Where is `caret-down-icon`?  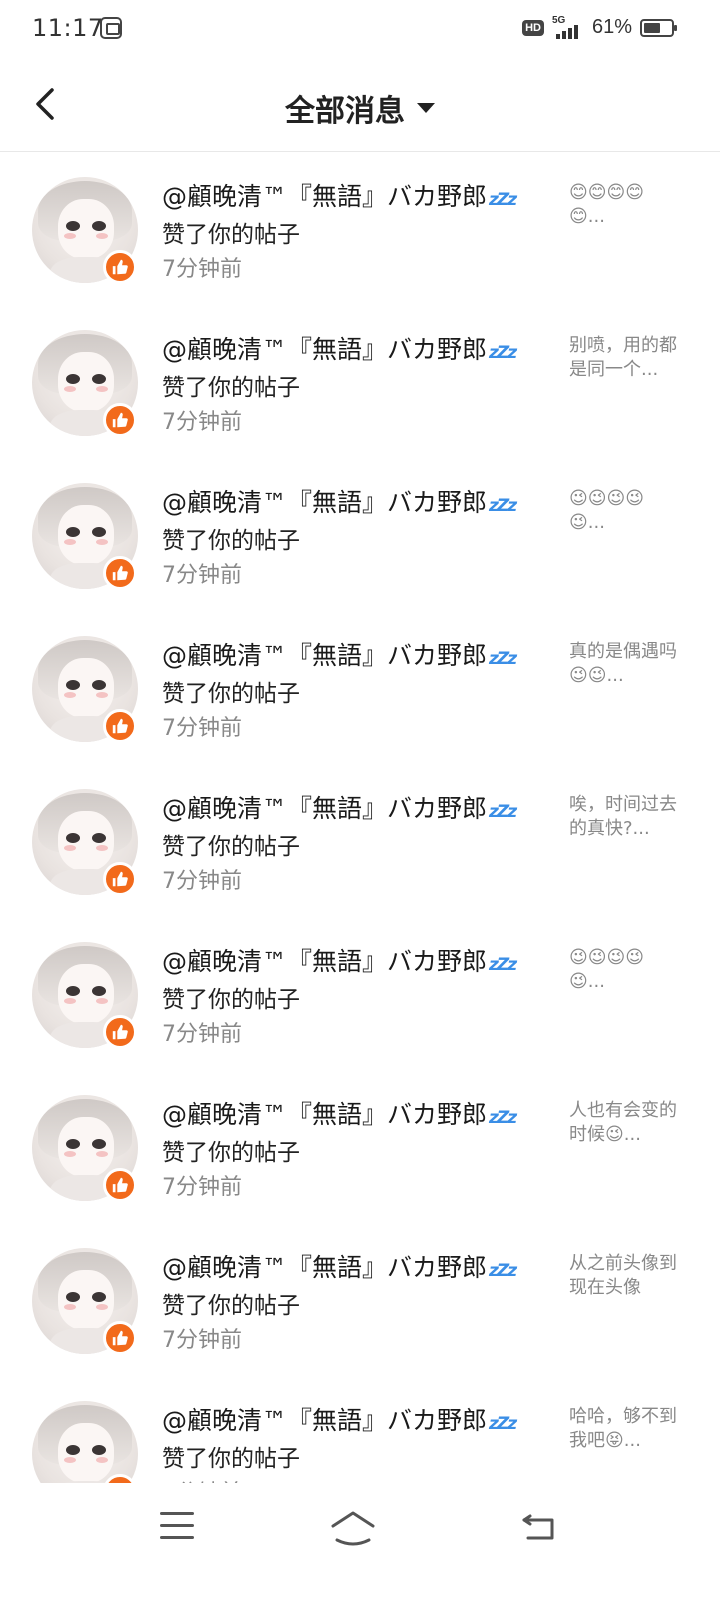 caret-down-icon is located at coordinates (426, 108).